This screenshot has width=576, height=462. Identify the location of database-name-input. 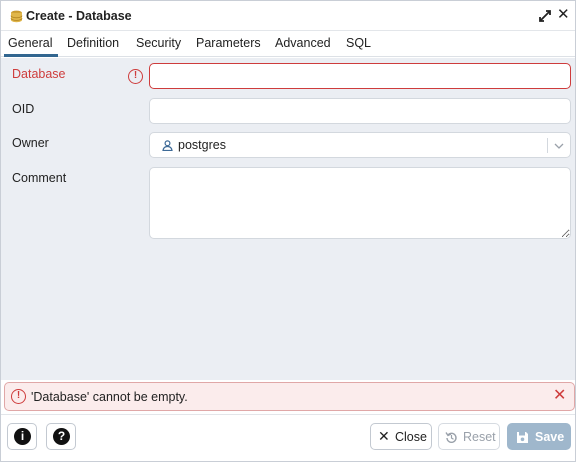
(360, 76).